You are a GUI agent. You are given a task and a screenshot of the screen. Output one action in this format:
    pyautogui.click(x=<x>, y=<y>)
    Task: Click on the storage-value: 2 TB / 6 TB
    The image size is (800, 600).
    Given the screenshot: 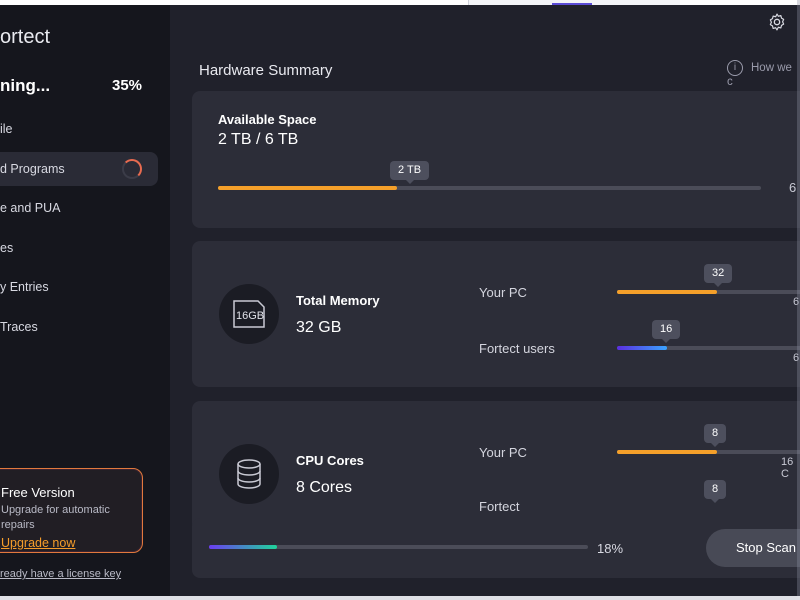 What is the action you would take?
    pyautogui.click(x=258, y=139)
    